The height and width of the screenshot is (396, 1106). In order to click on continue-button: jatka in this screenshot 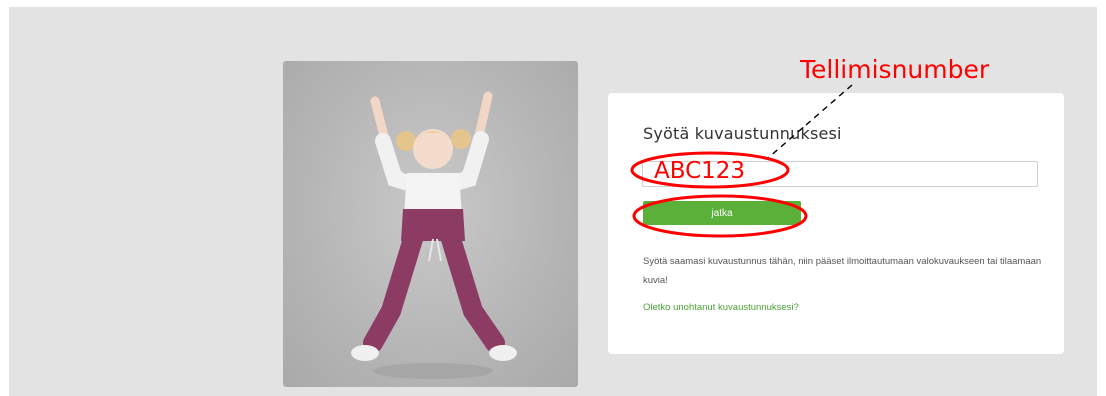, I will do `click(722, 213)`.